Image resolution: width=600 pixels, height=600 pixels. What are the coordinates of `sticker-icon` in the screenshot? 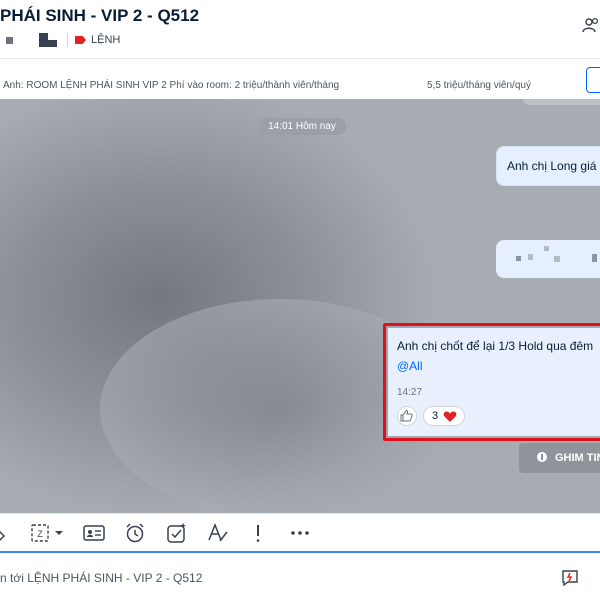 It's located at (3, 536).